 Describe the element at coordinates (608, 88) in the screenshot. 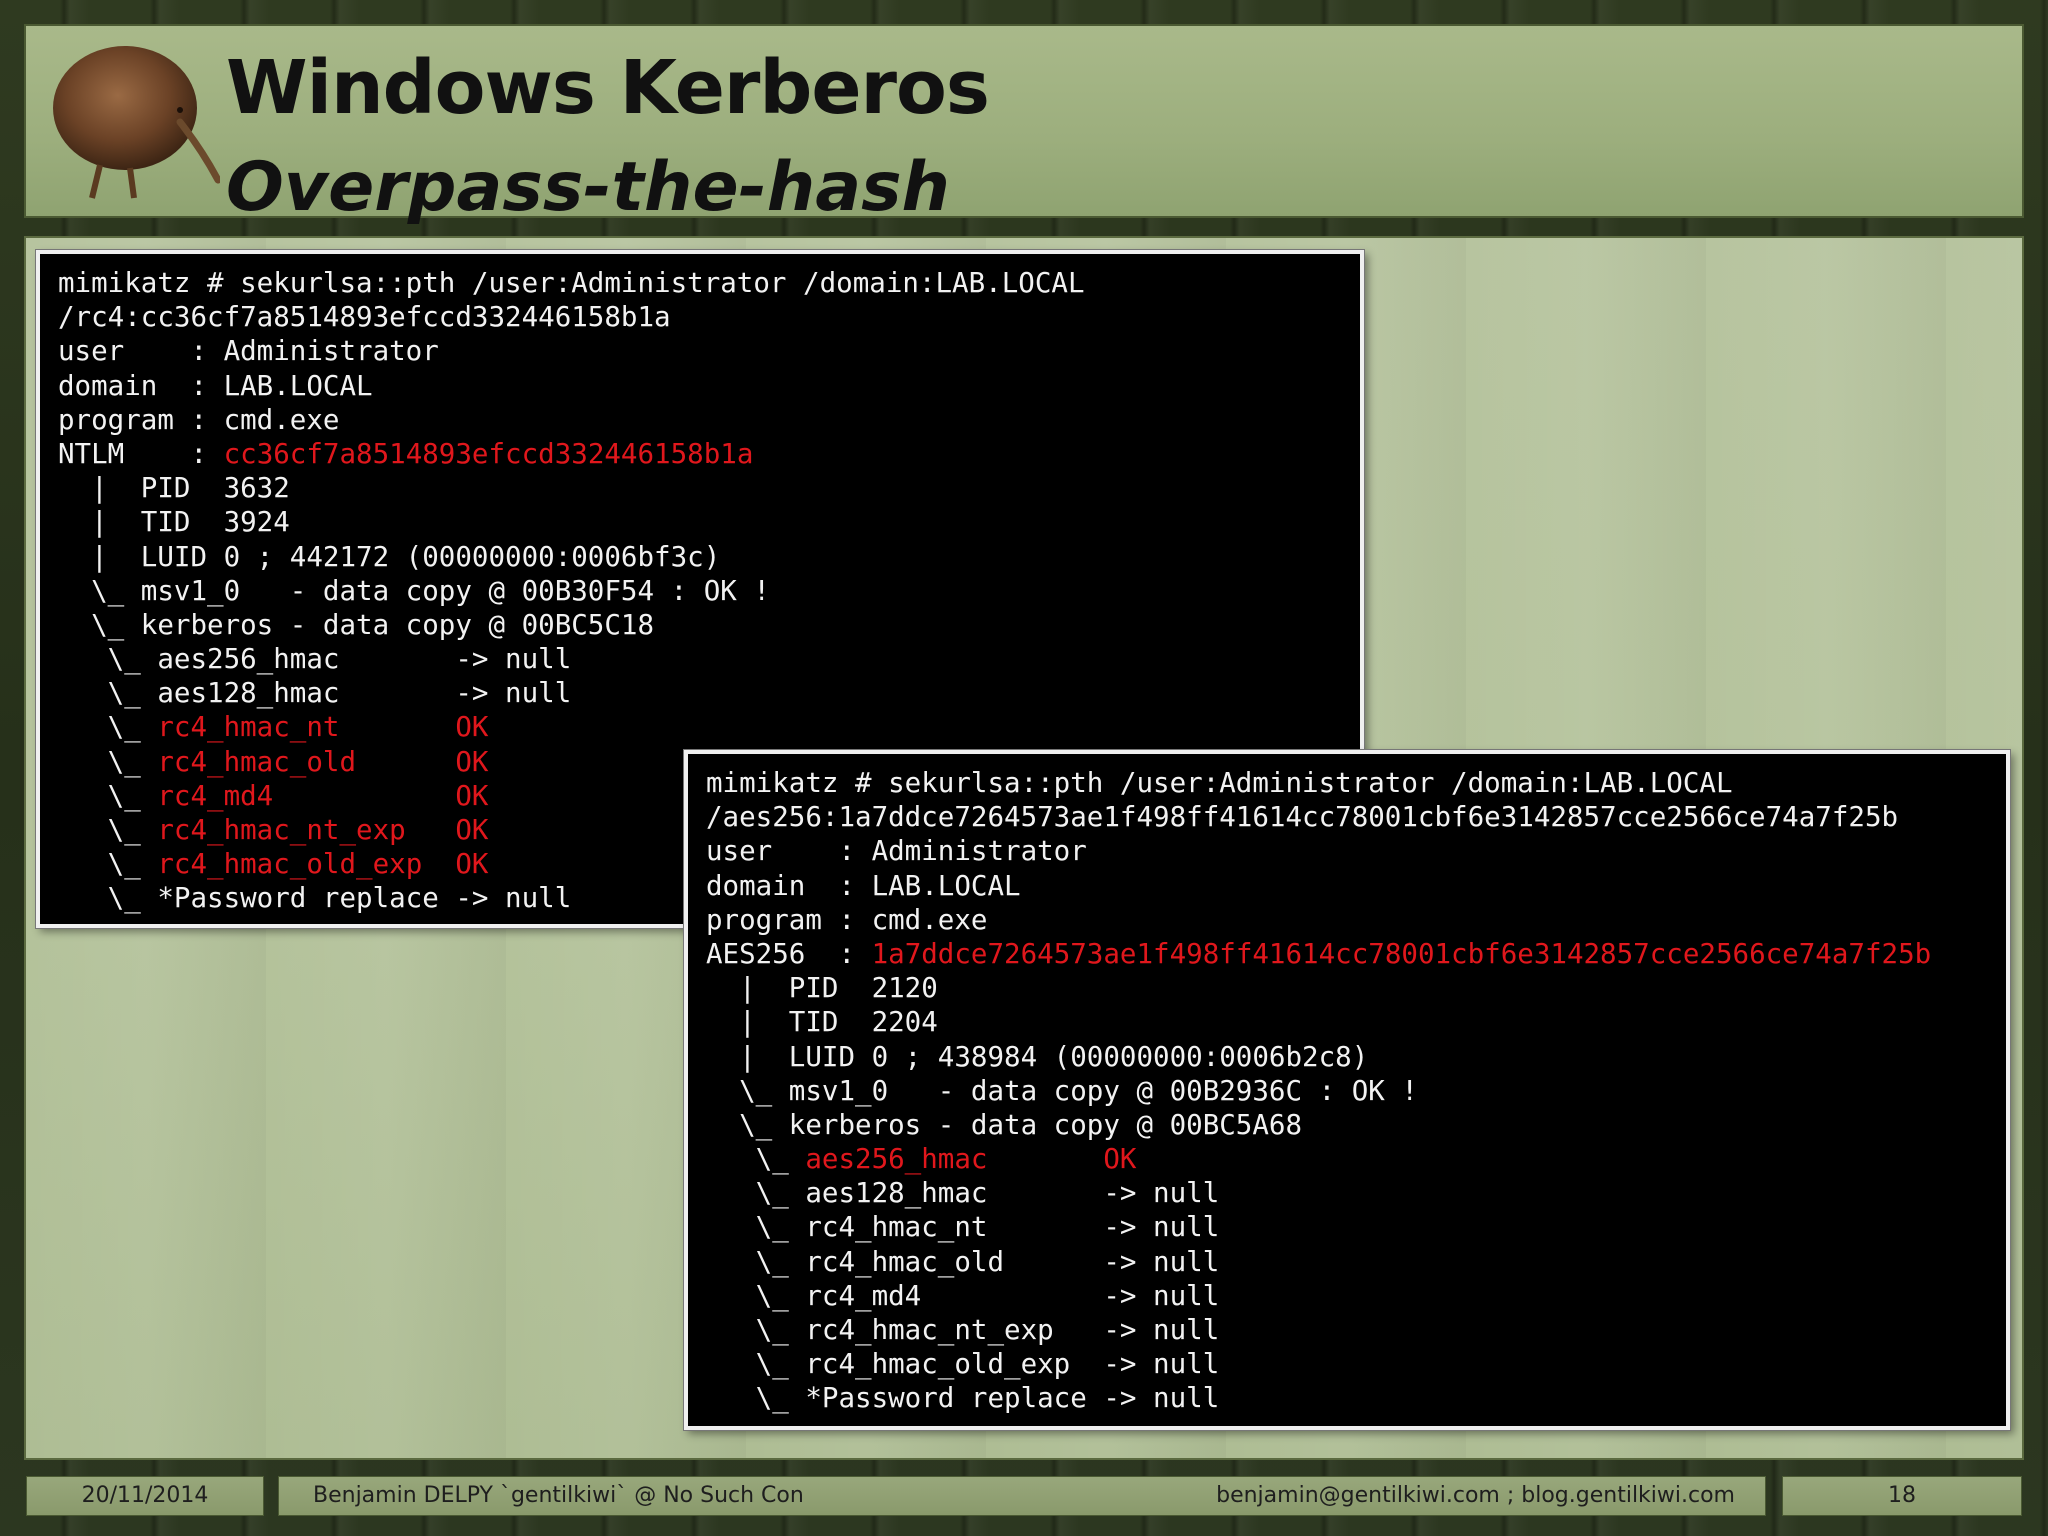

I see `page-title: Windows Kerberos` at that location.